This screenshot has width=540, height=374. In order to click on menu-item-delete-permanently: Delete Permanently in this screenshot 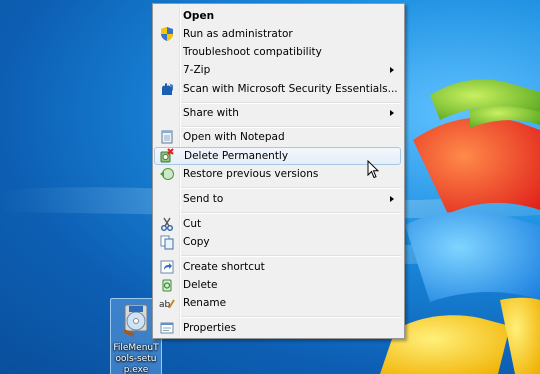, I will do `click(277, 156)`.